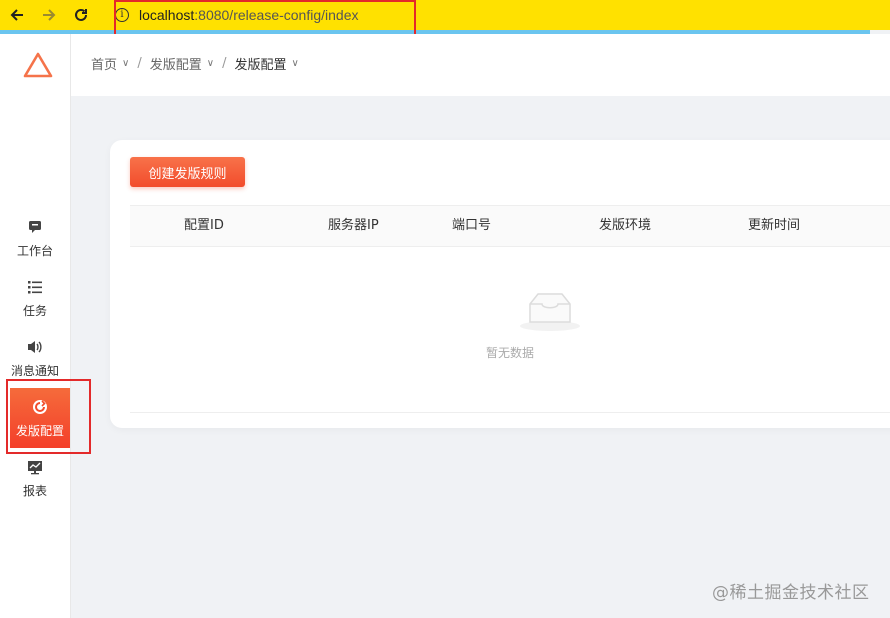 This screenshot has width=890, height=618. What do you see at coordinates (38, 65) in the screenshot?
I see `logo-triangle-icon` at bounding box center [38, 65].